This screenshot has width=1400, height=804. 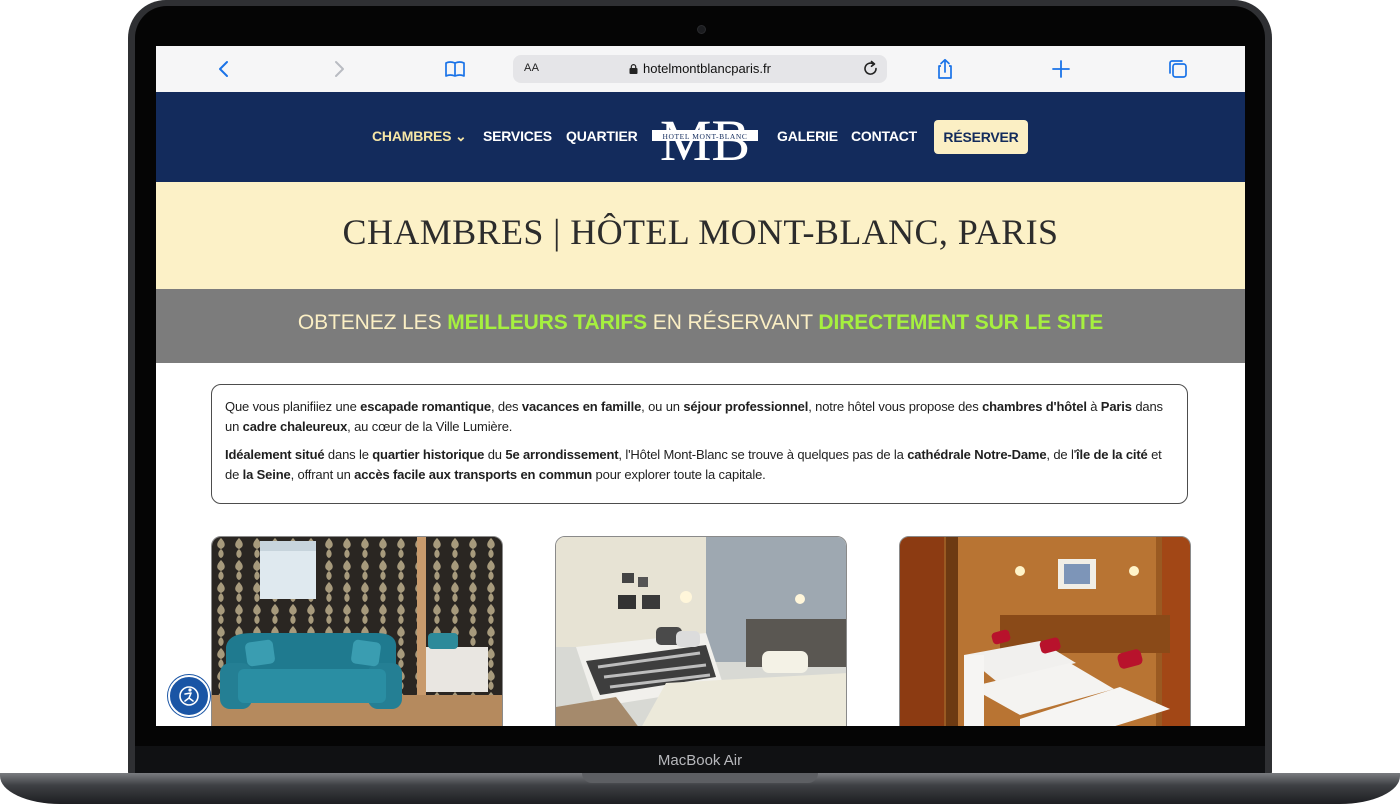 I want to click on intro-bold-text: cadre chaleureux, so click(x=295, y=426).